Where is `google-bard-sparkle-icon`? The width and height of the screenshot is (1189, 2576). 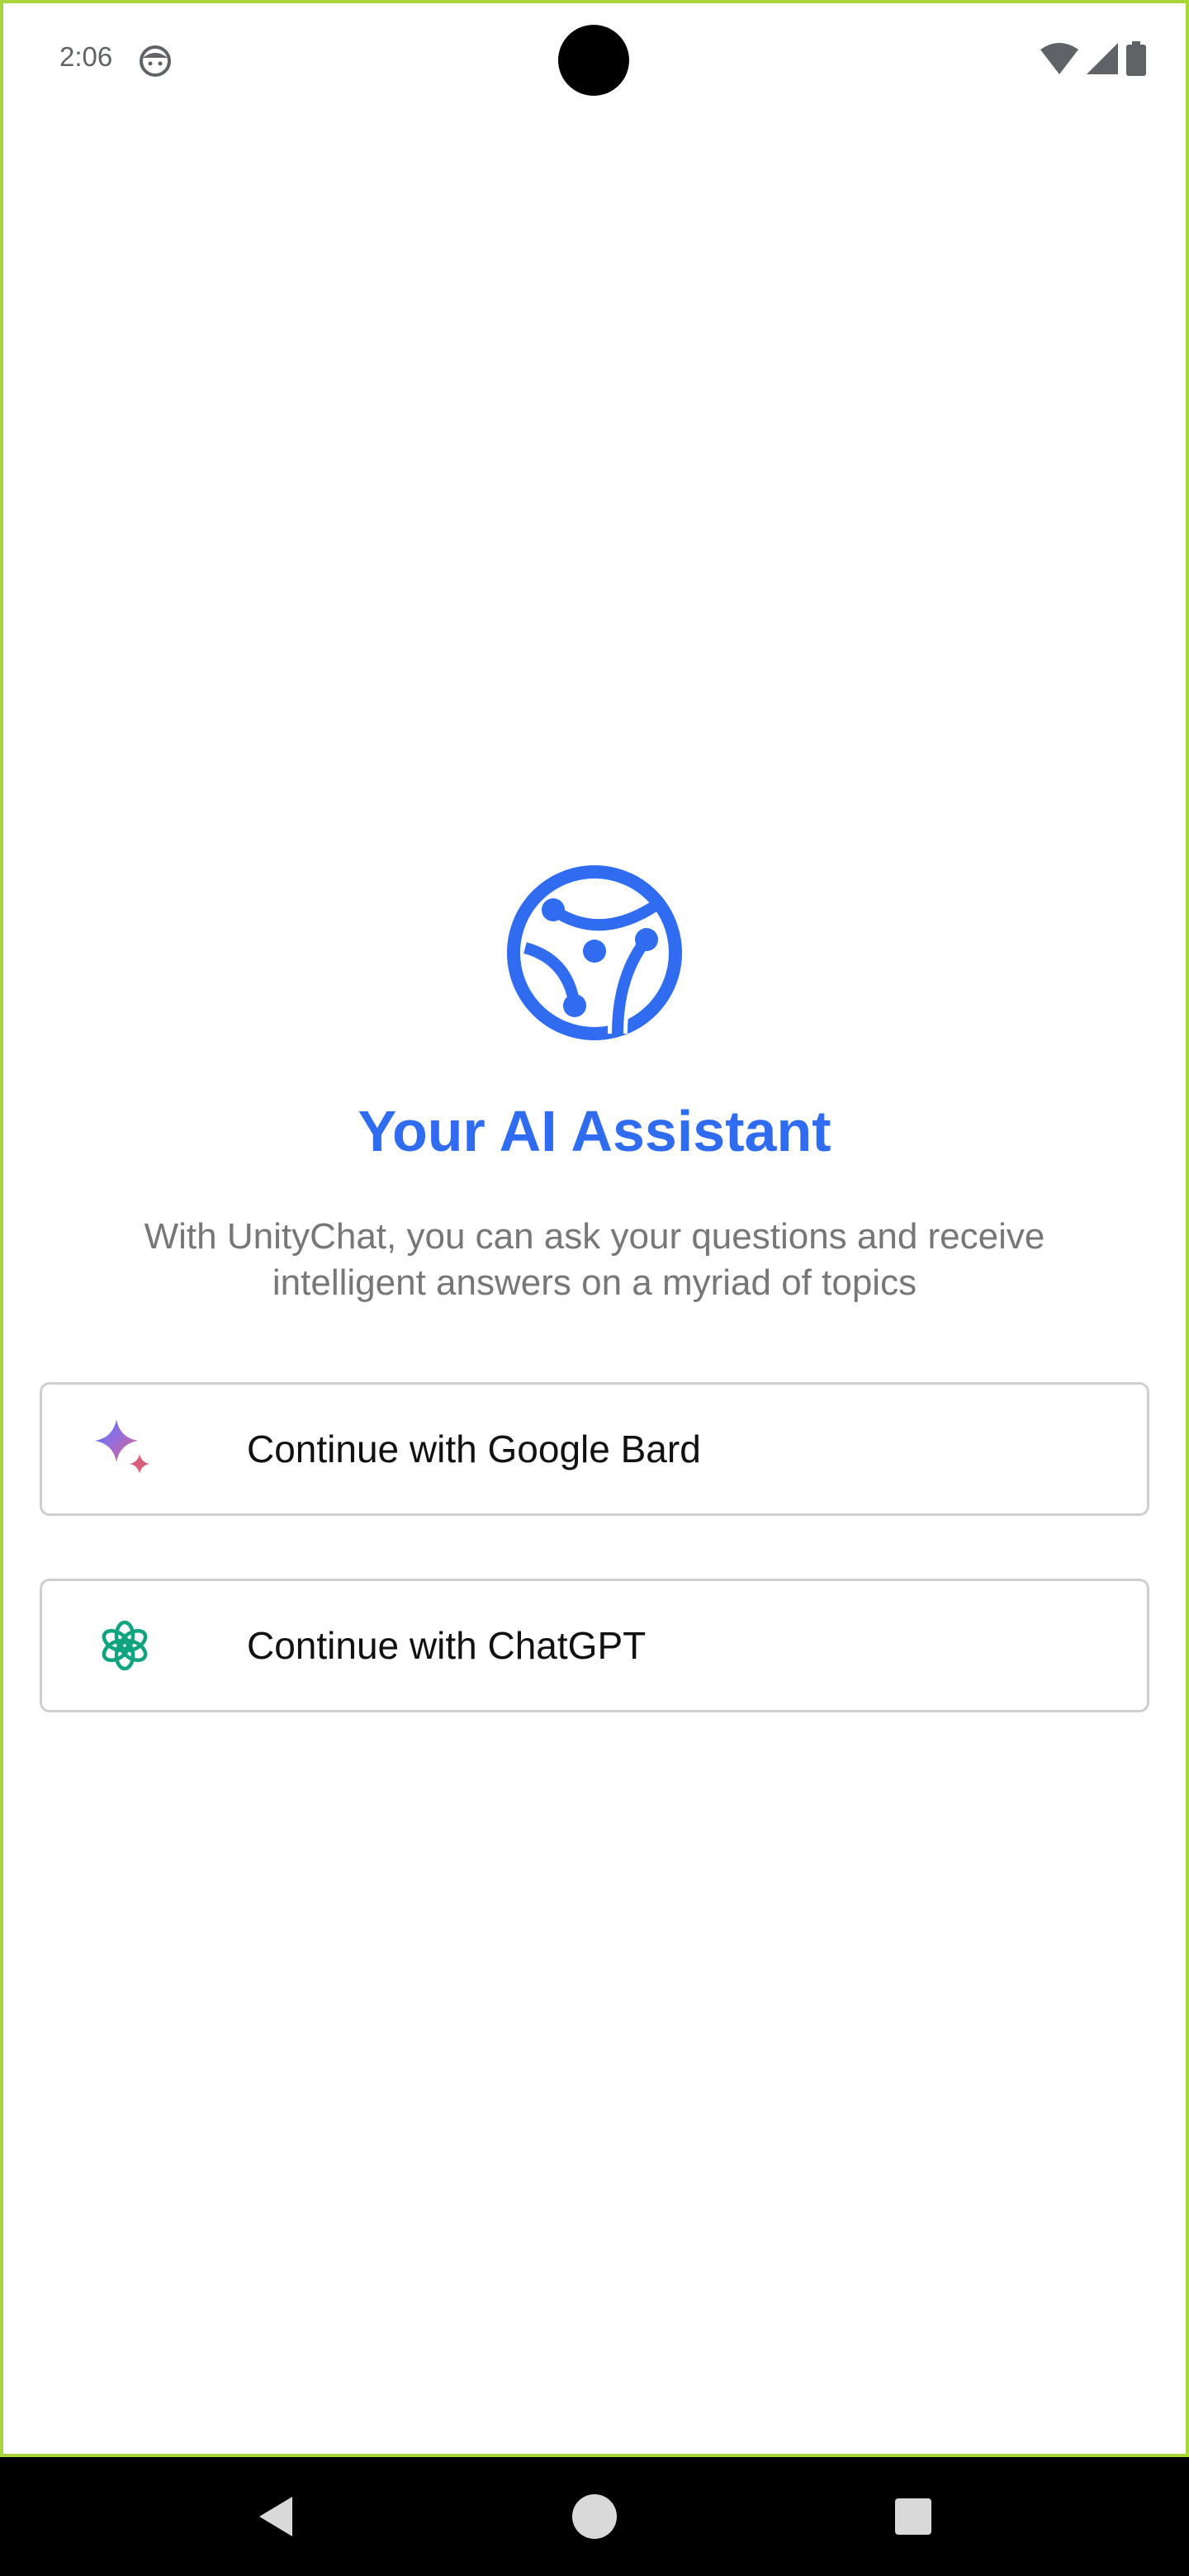 google-bard-sparkle-icon is located at coordinates (125, 1449).